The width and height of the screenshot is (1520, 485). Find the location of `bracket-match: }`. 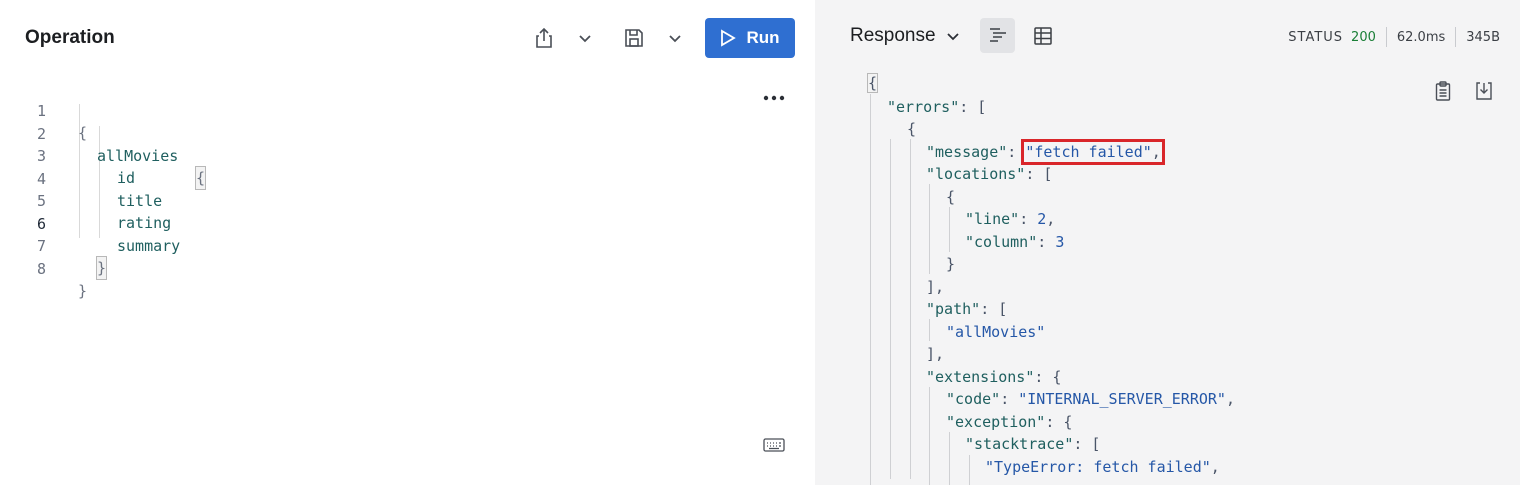

bracket-match: } is located at coordinates (101, 268).